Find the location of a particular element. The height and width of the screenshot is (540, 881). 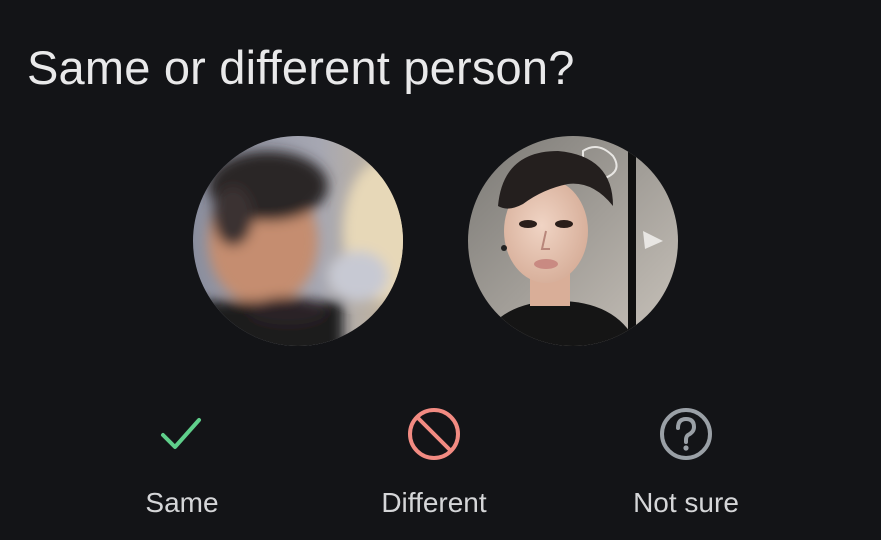

prohibited-icon is located at coordinates (434, 434).